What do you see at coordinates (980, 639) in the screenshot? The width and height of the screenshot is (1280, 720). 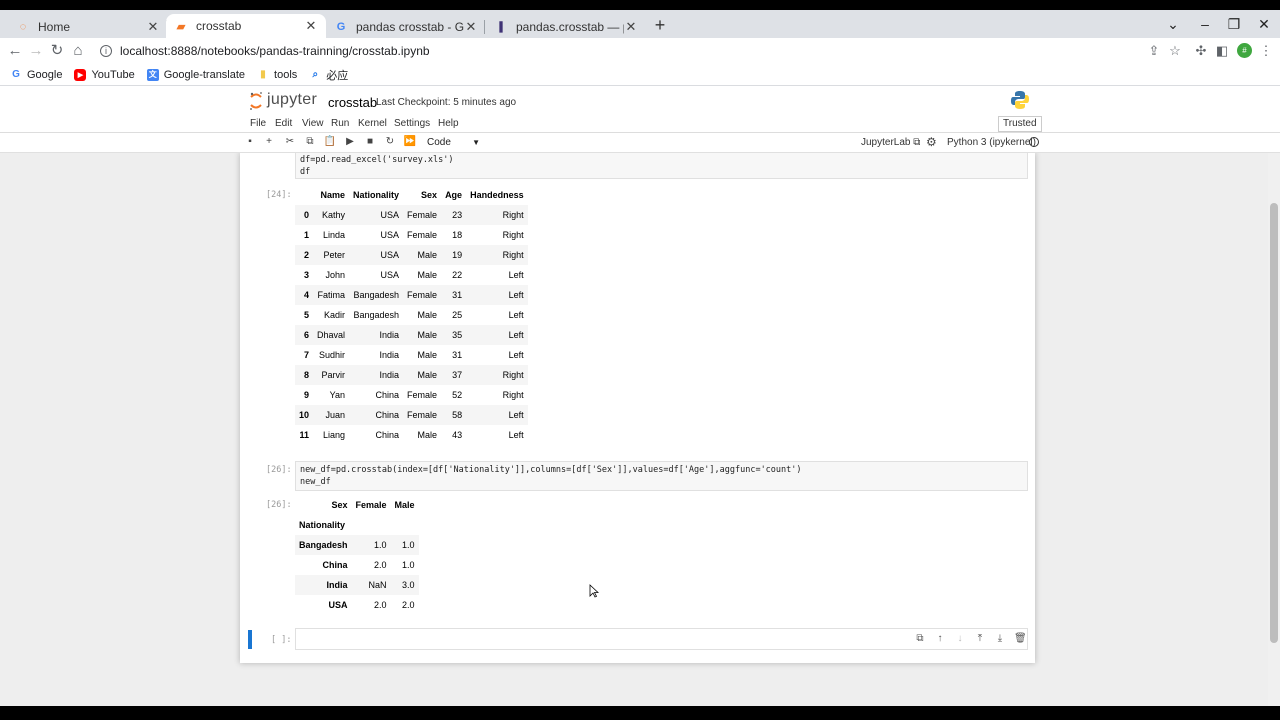 I see `insert-above-icon: ⤒` at bounding box center [980, 639].